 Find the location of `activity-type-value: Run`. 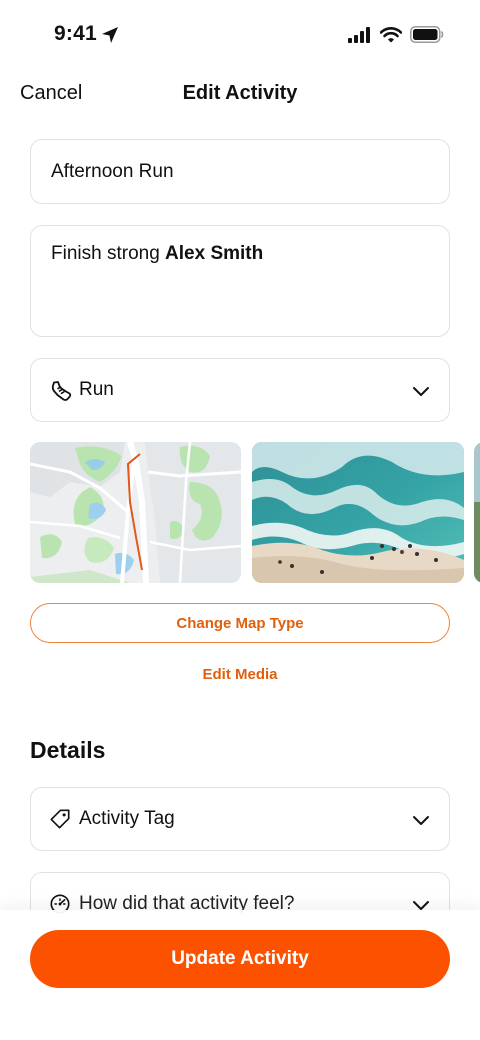

activity-type-value: Run is located at coordinates (96, 389).